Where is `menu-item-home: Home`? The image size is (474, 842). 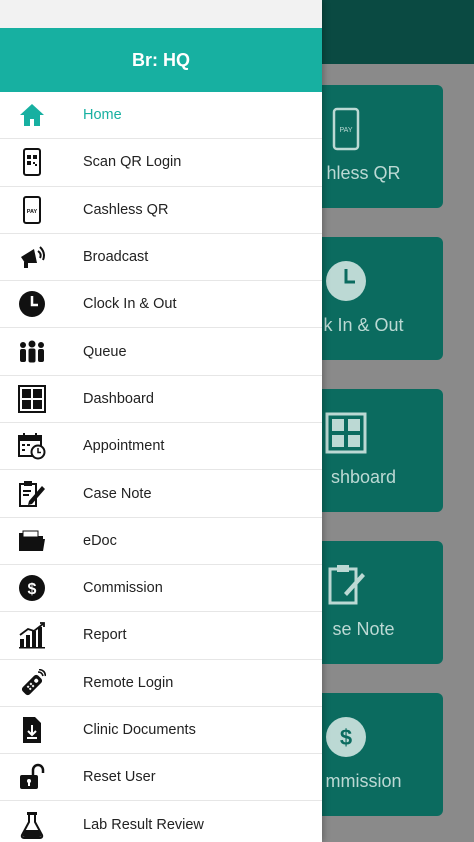
menu-item-home: Home is located at coordinates (161, 116).